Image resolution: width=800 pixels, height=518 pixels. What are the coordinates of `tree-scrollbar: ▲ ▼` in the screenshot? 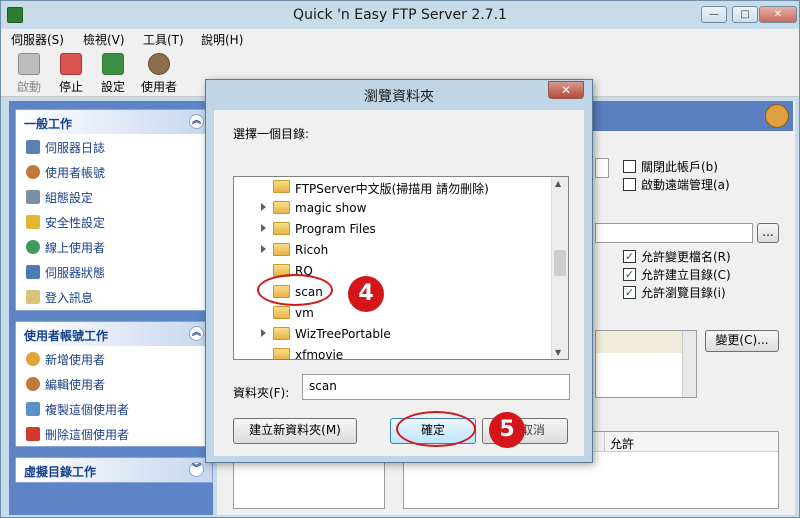 It's located at (559, 268).